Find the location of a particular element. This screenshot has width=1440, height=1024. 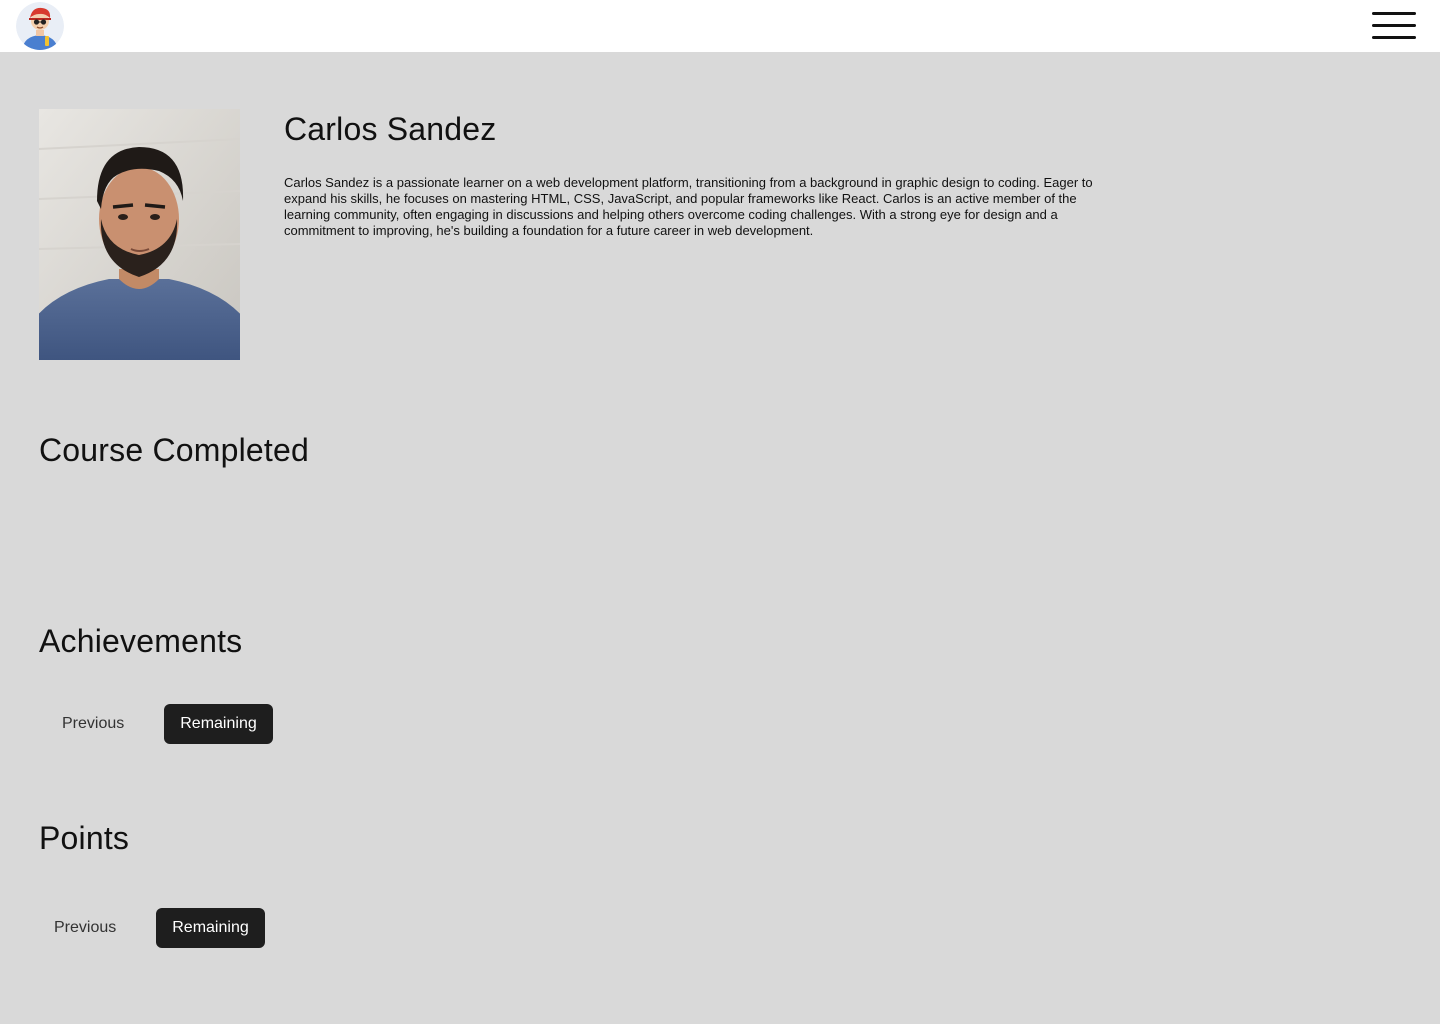

achievements-toggle: Previous Remaining is located at coordinates (159, 724).